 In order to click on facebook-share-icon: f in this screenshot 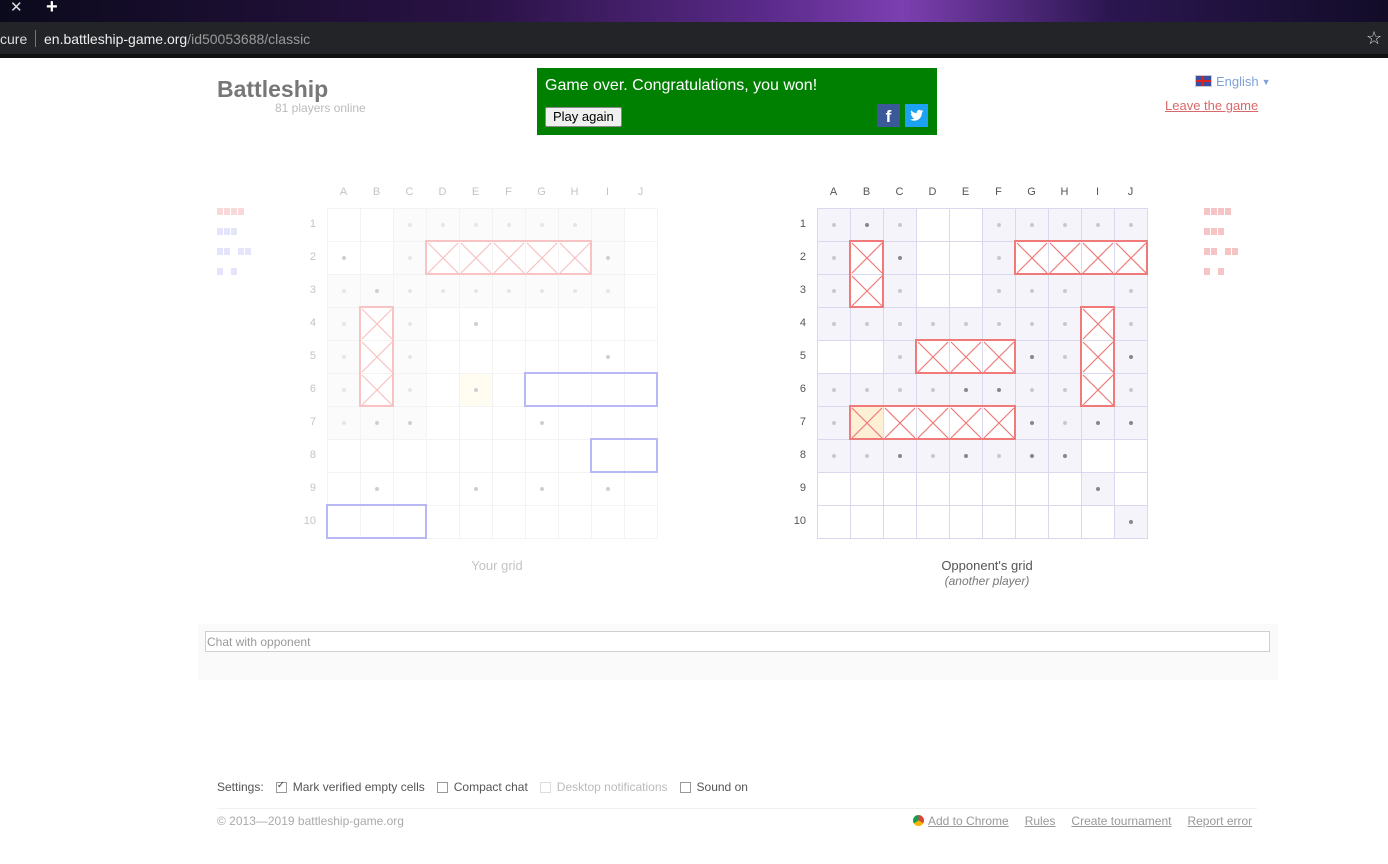, I will do `click(888, 115)`.